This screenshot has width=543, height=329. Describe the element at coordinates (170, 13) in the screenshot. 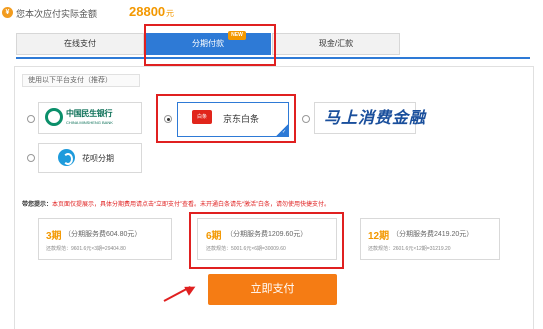

I see `amount-unit: 元` at that location.